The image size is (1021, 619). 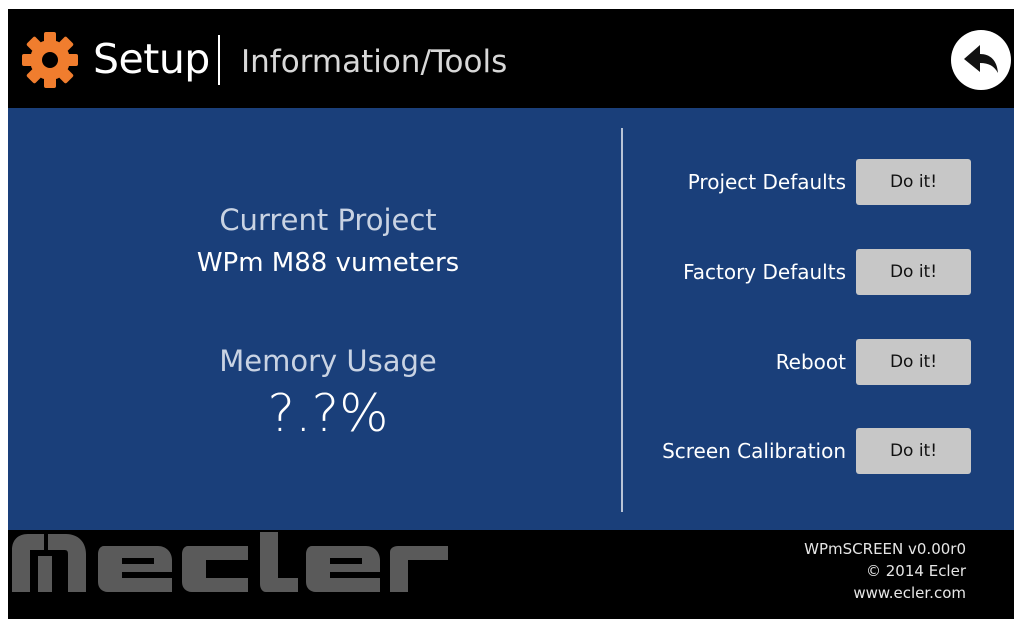 What do you see at coordinates (622, 320) in the screenshot?
I see `panel-divider` at bounding box center [622, 320].